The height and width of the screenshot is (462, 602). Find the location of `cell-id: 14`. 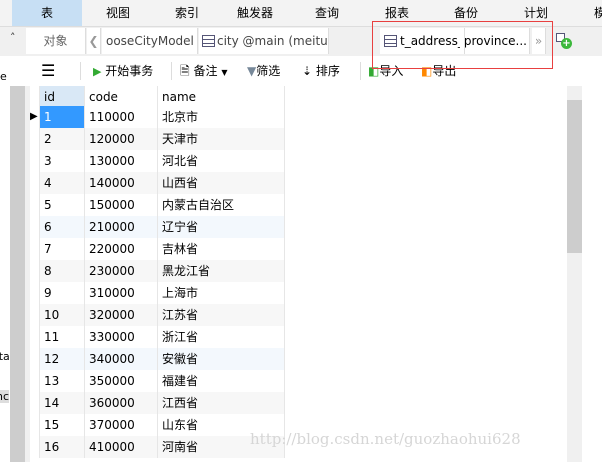

cell-id: 14 is located at coordinates (62, 403).